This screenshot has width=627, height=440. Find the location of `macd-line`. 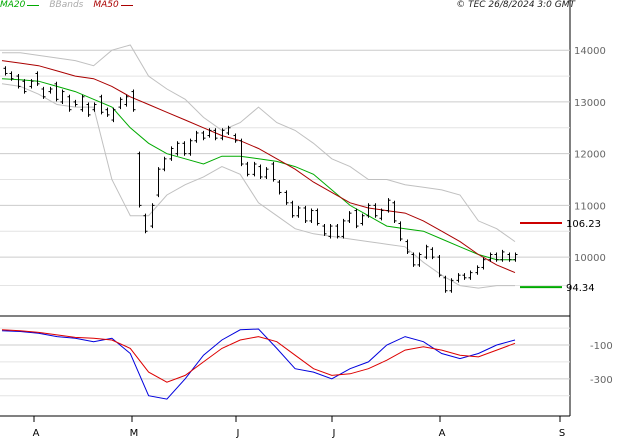

macd-line is located at coordinates (258, 364).